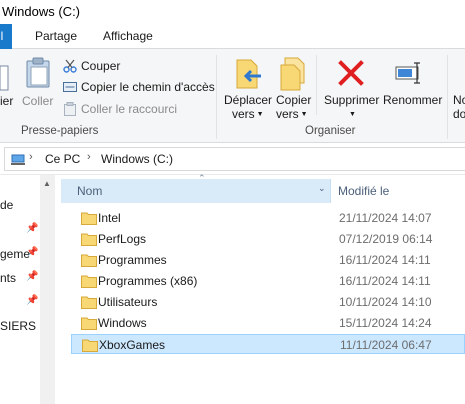 This screenshot has height=404, width=465. What do you see at coordinates (196, 188) in the screenshot?
I see `column-name-header: Nom ⌃ ⌄` at bounding box center [196, 188].